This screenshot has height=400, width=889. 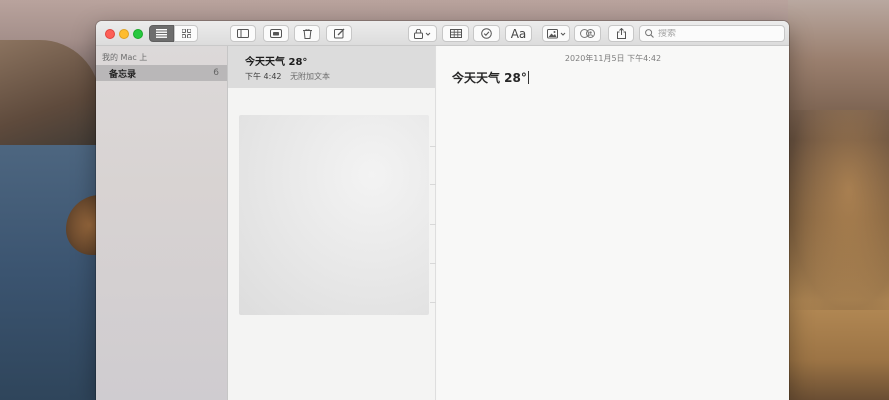 I want to click on gallery-view-button, so click(x=186, y=33).